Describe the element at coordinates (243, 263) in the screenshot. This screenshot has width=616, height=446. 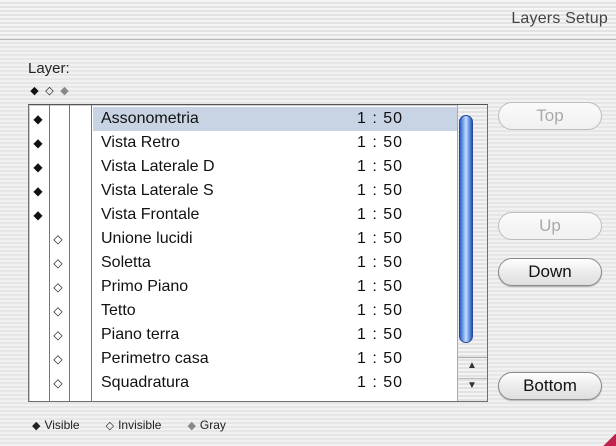
I see `layer-row: ◇ Soletta 1 : 50` at that location.